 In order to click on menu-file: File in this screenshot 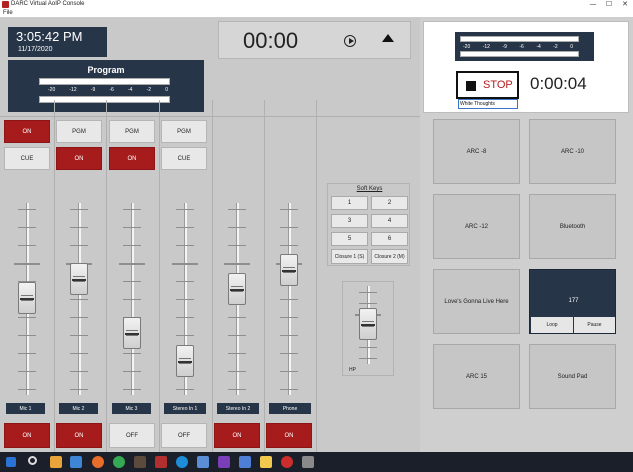, I will do `click(8, 13)`.